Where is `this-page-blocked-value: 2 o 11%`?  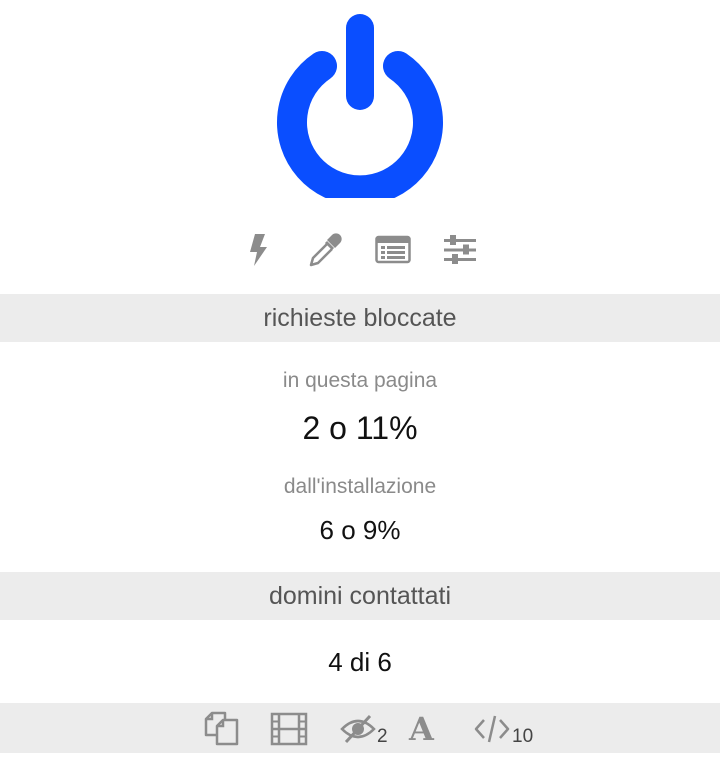
this-page-blocked-value: 2 o 11% is located at coordinates (360, 428).